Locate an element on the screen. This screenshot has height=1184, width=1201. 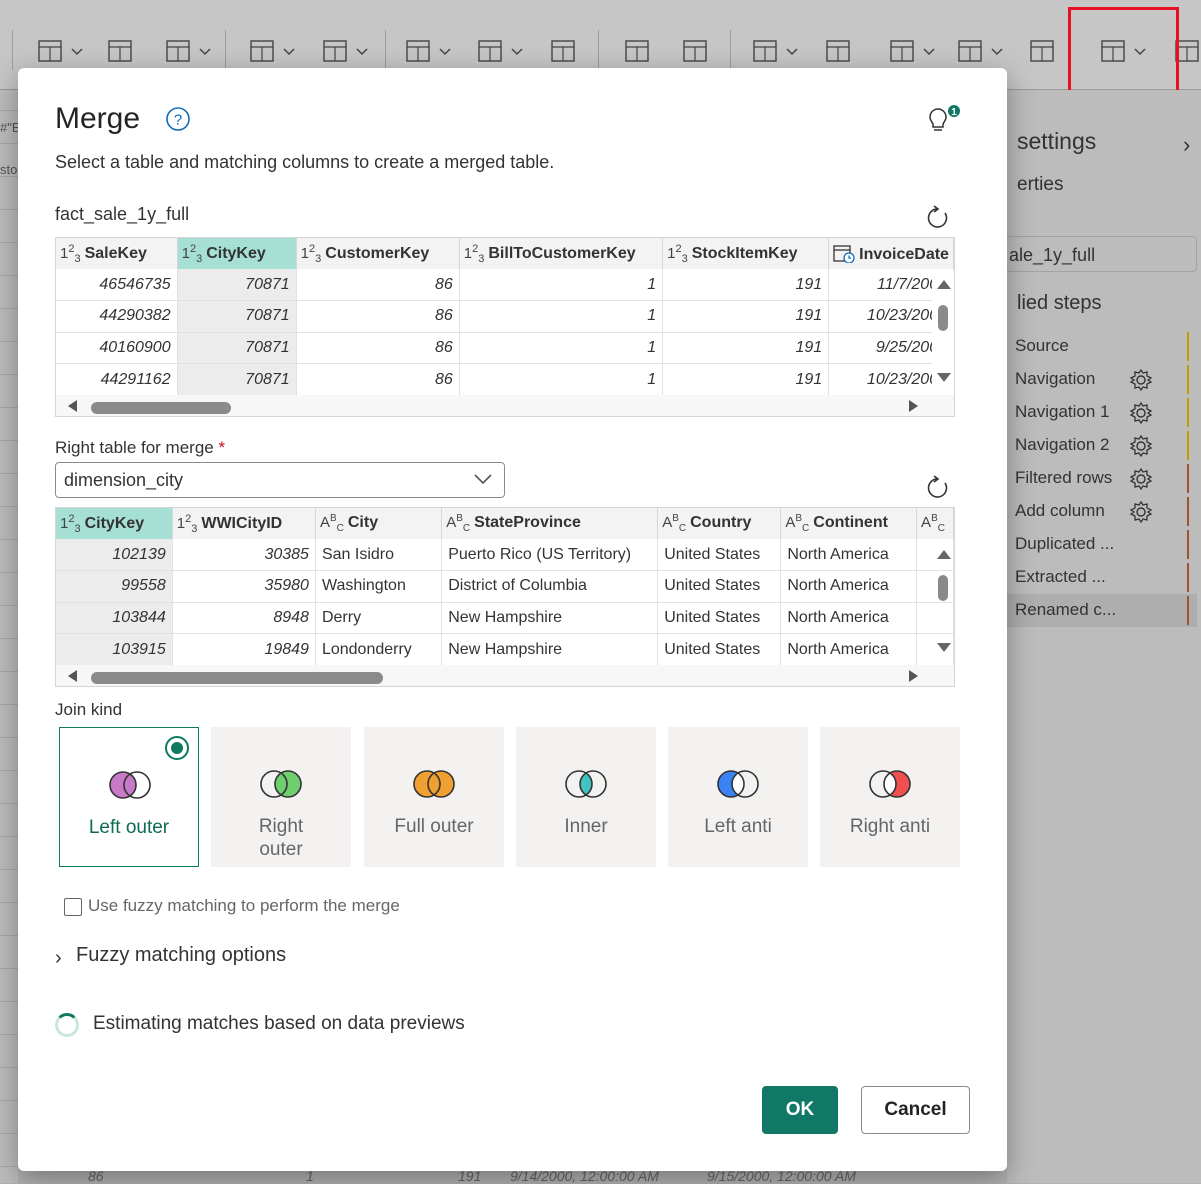
left-vertical-scrollbar is located at coordinates (943, 334).